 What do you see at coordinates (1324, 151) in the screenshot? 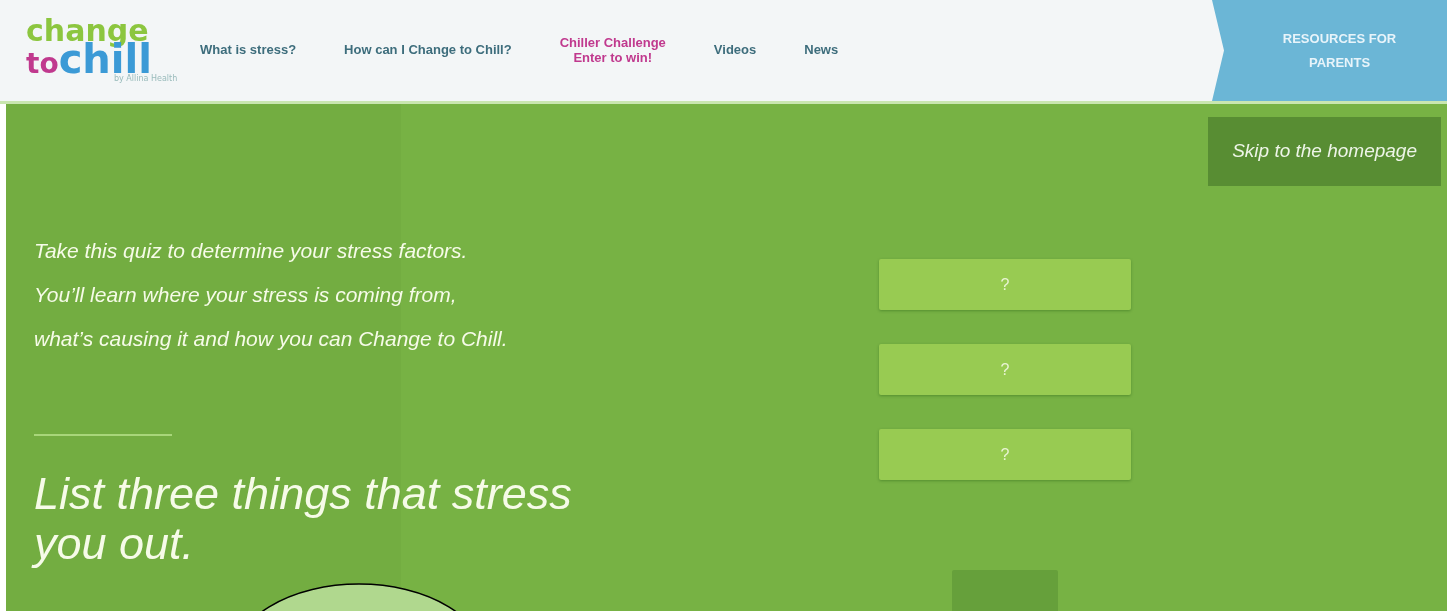
I see `skip-button: Skip to the homepage` at bounding box center [1324, 151].